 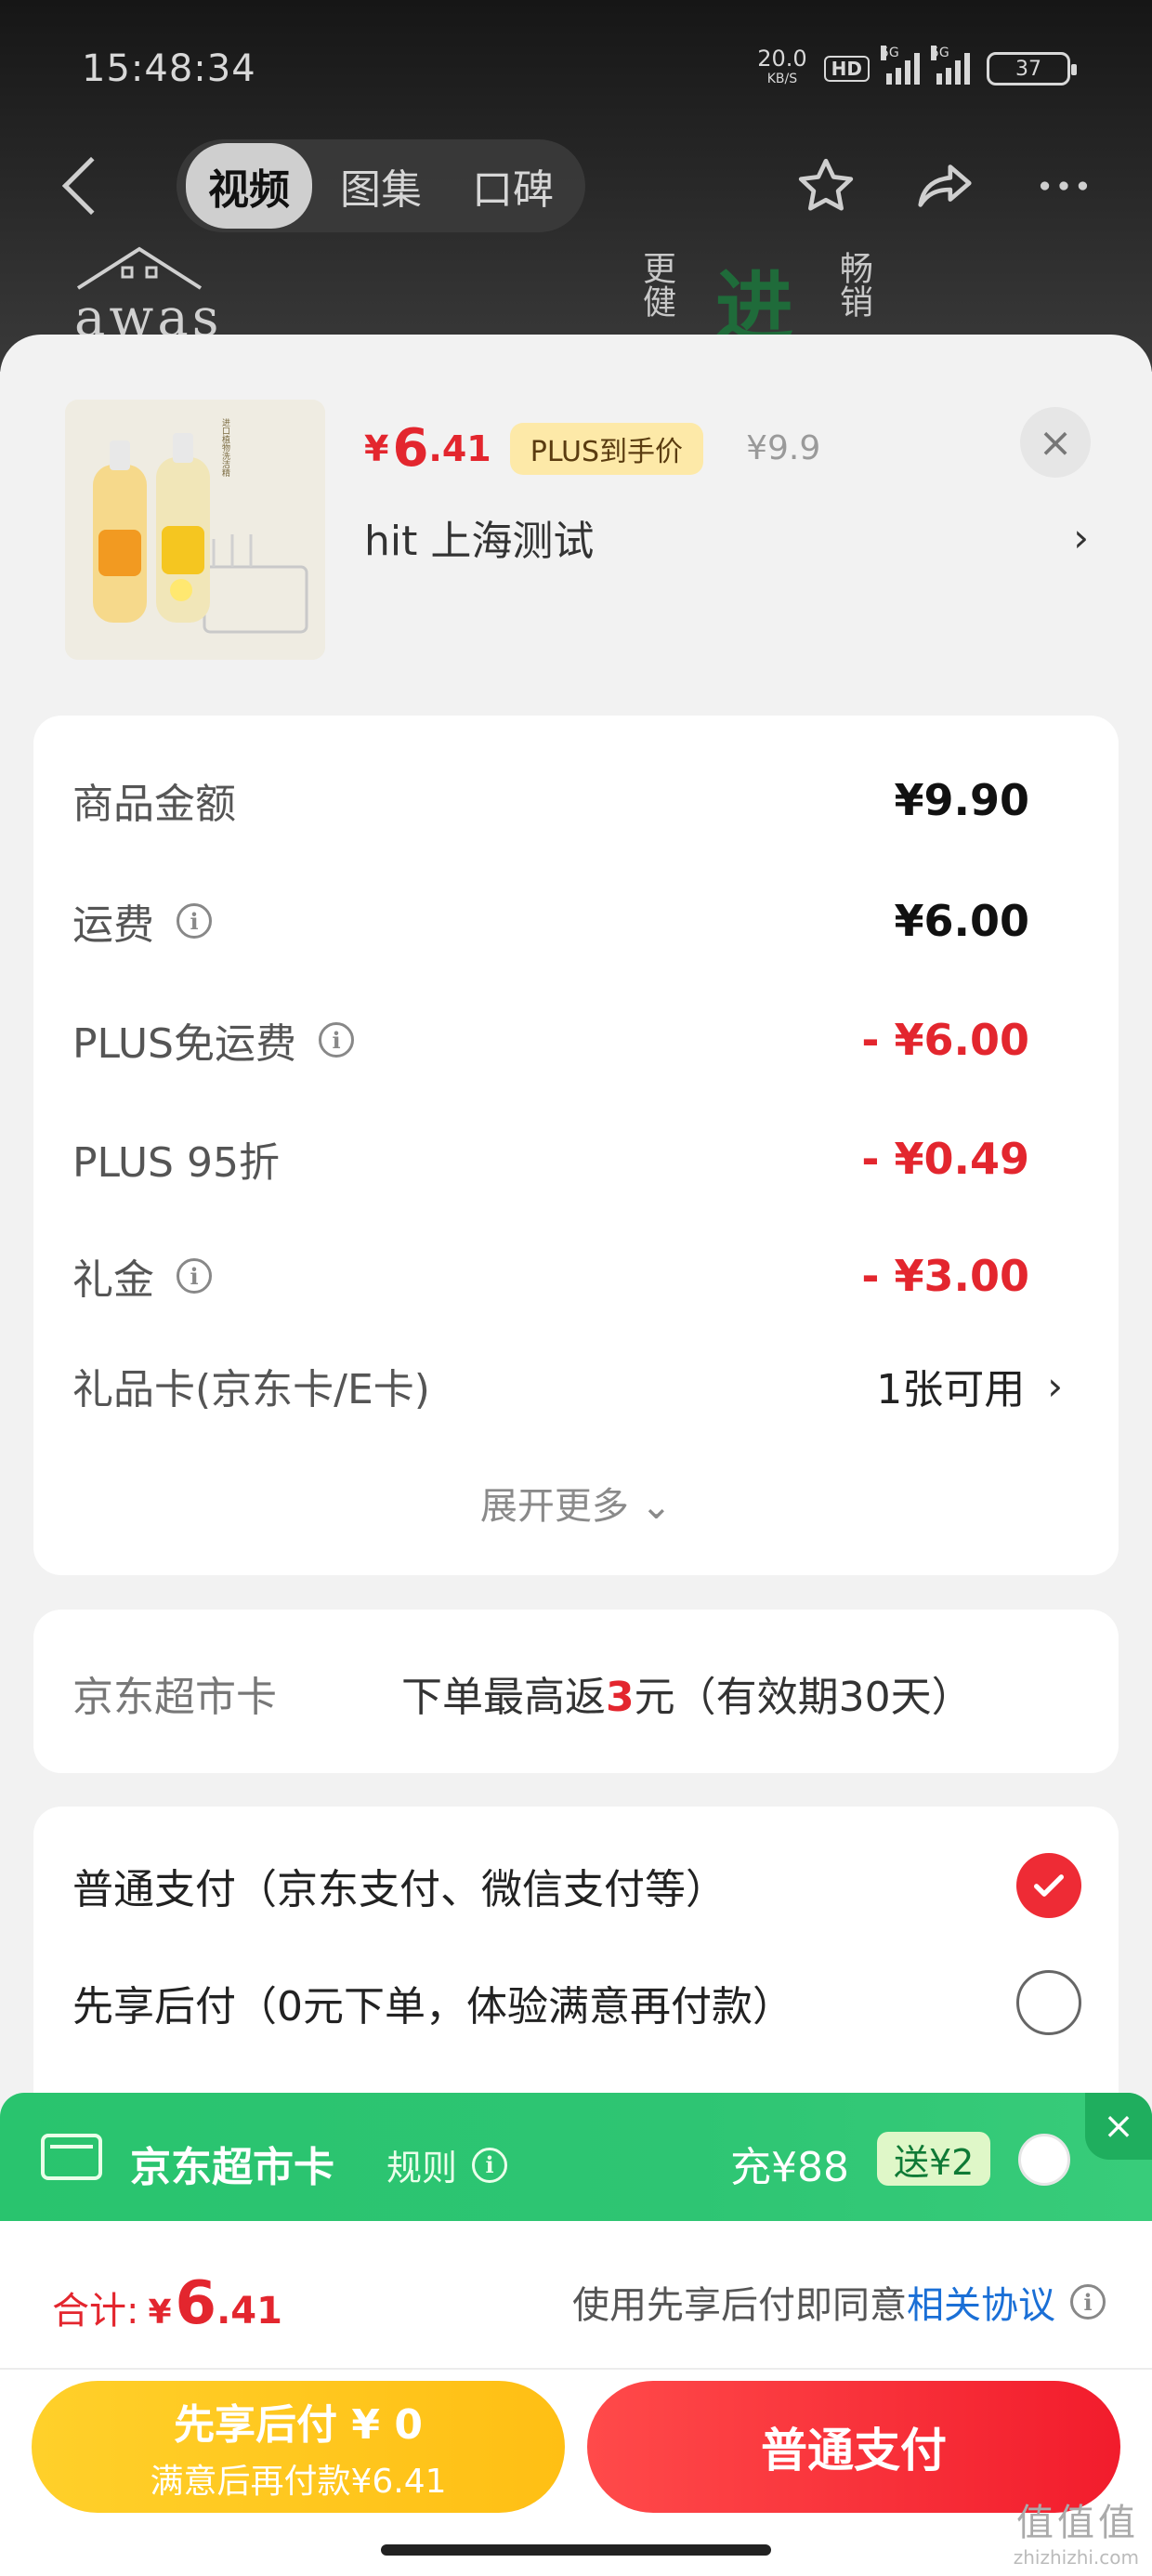 I want to click on payment-option-later: 先享后付（0元下单，体验满意再付款）, so click(x=576, y=2002).